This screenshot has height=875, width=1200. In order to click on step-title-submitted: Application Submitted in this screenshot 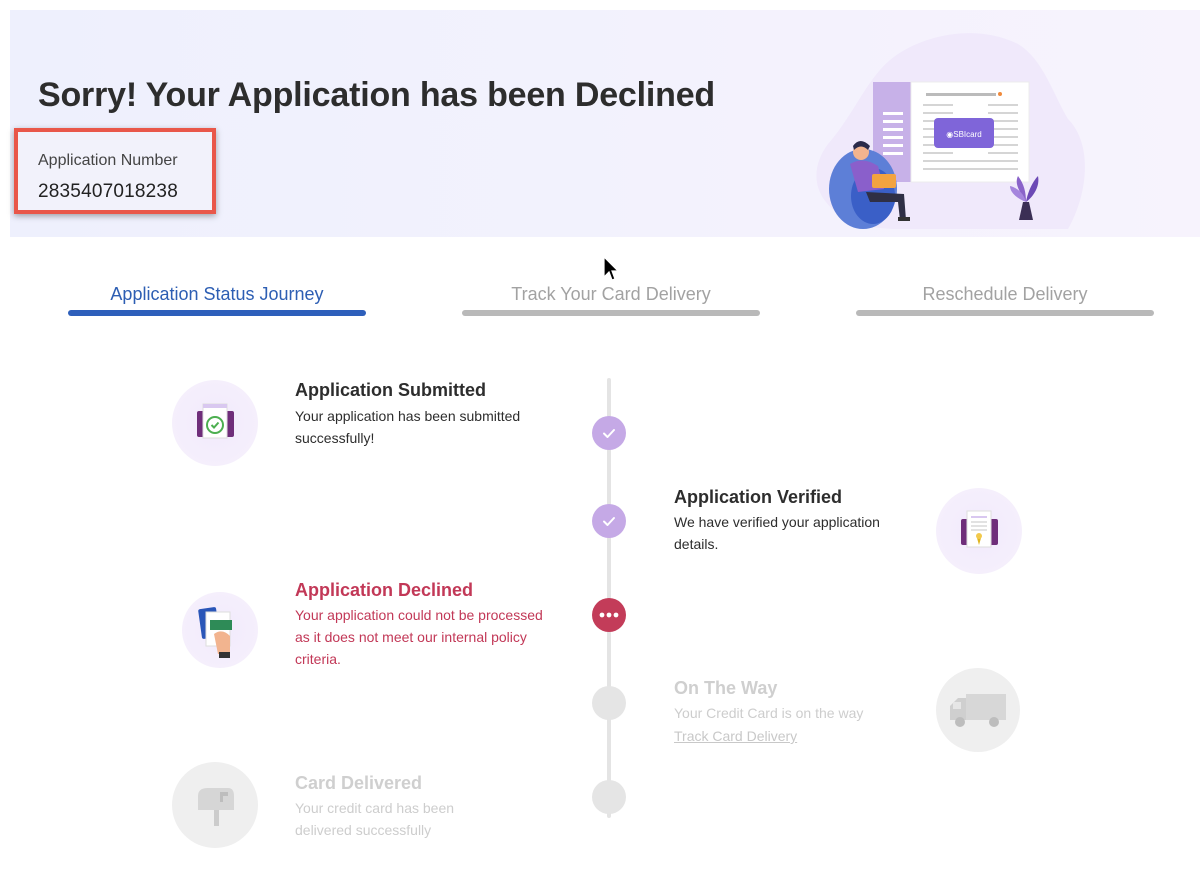, I will do `click(390, 390)`.